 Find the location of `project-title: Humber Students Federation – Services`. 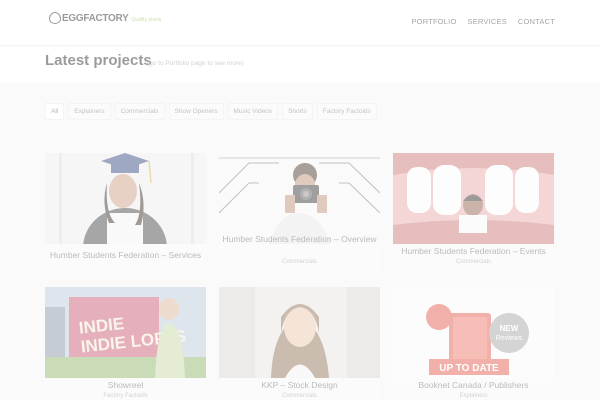

project-title: Humber Students Federation – Services is located at coordinates (125, 255).